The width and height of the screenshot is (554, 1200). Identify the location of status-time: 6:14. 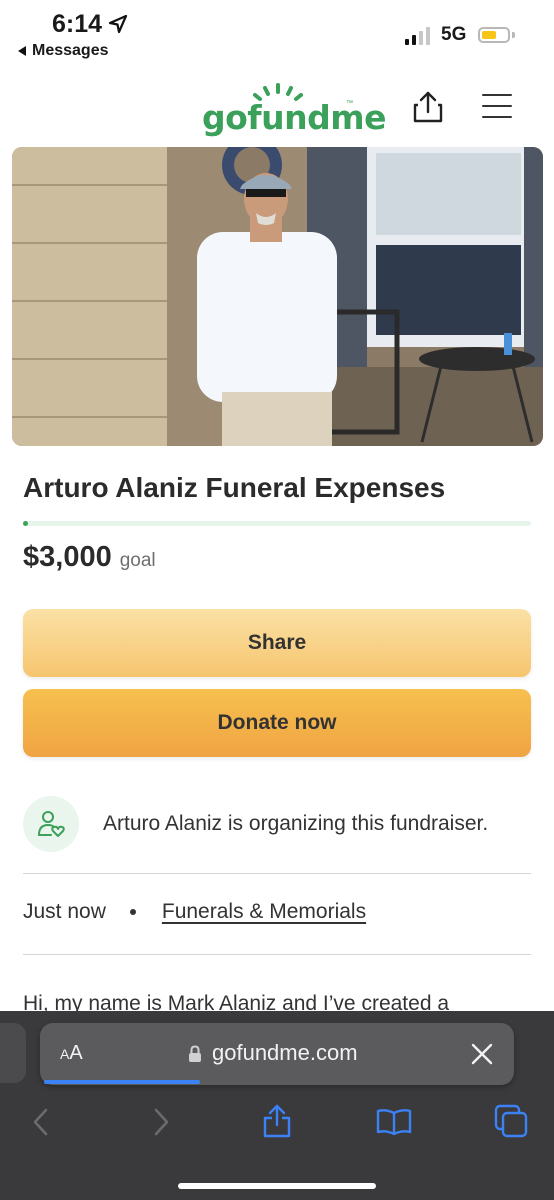
(77, 24).